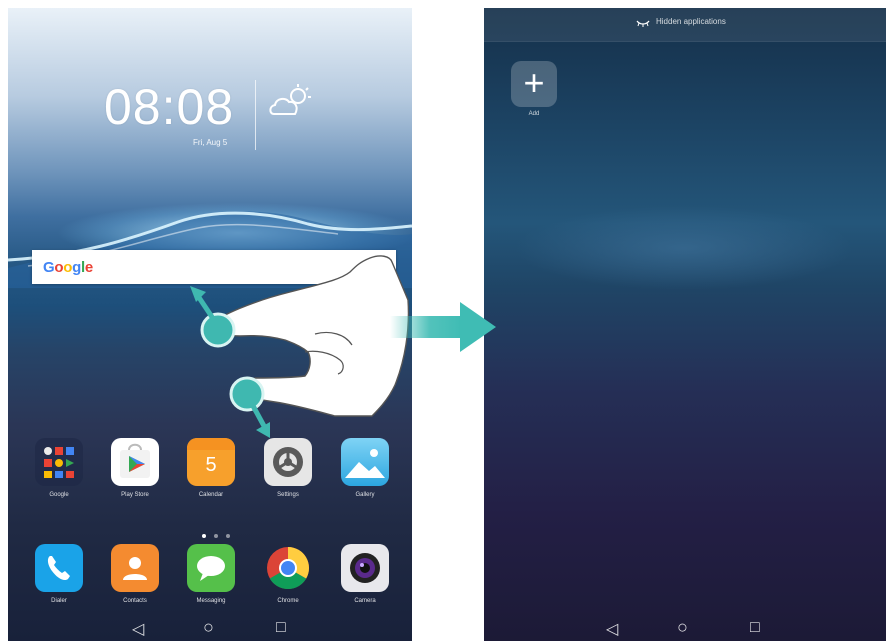 Image resolution: width=886 pixels, height=641 pixels. I want to click on app-label-calendar: Calendar, so click(211, 495).